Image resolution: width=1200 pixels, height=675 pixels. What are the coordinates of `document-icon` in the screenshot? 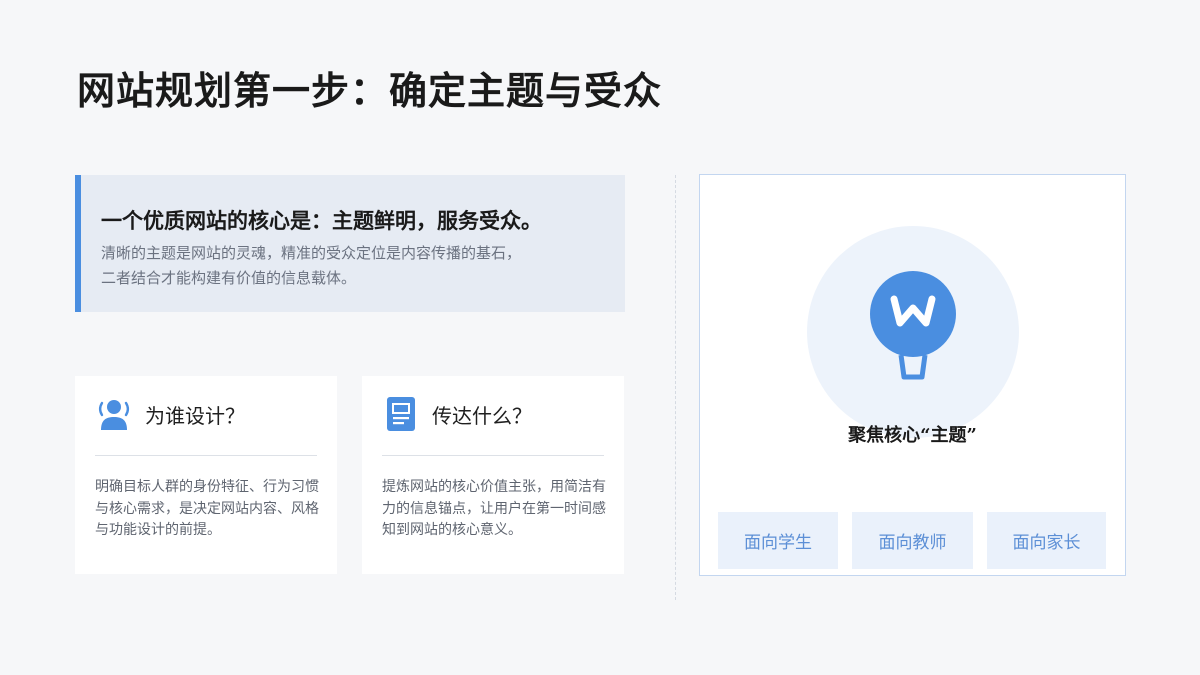 It's located at (401, 414).